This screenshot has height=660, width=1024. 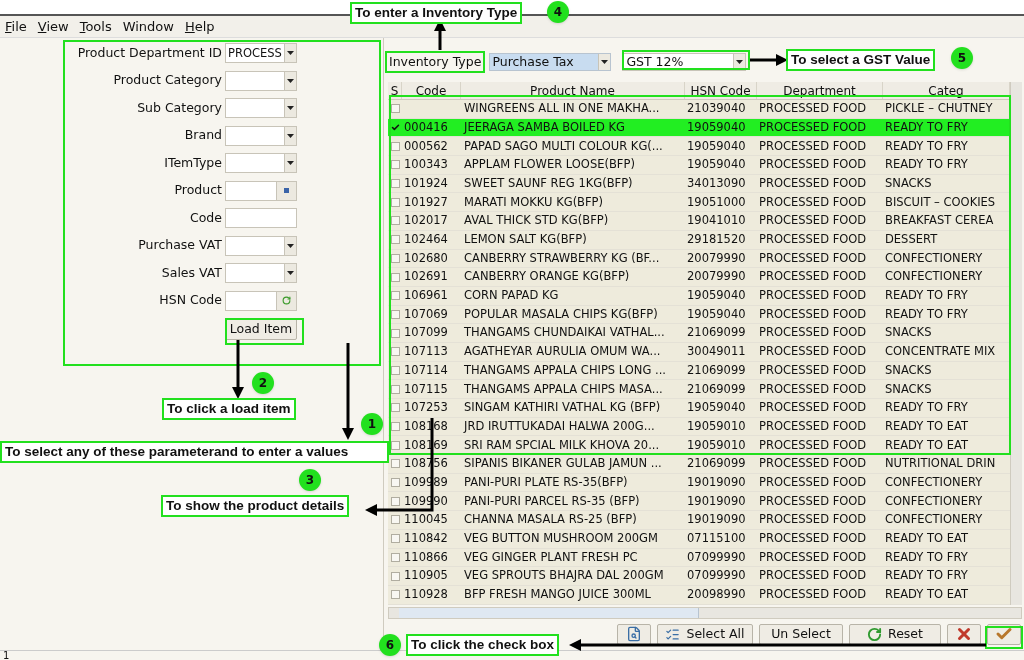 What do you see at coordinates (573, 90) in the screenshot?
I see `column-header: Product Name` at bounding box center [573, 90].